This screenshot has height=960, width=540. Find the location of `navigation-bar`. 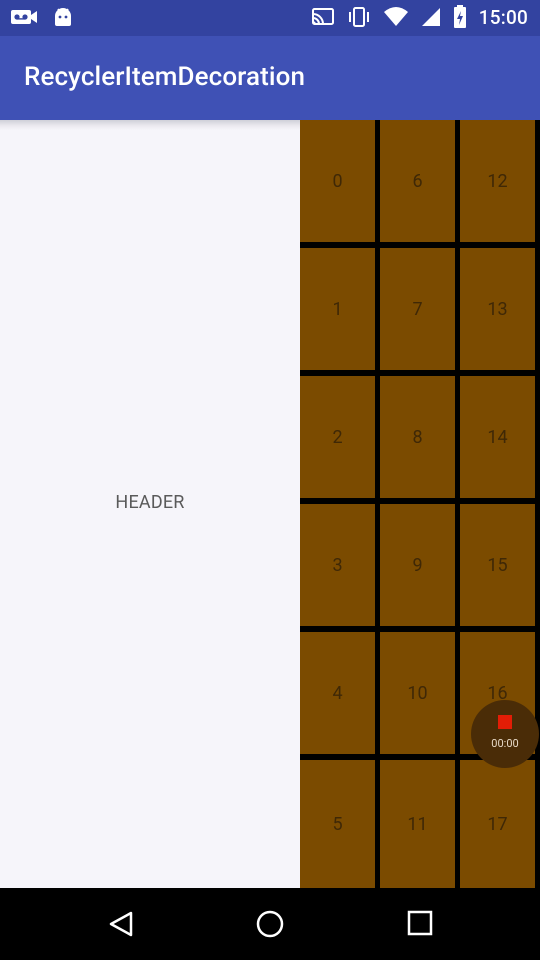

navigation-bar is located at coordinates (270, 924).